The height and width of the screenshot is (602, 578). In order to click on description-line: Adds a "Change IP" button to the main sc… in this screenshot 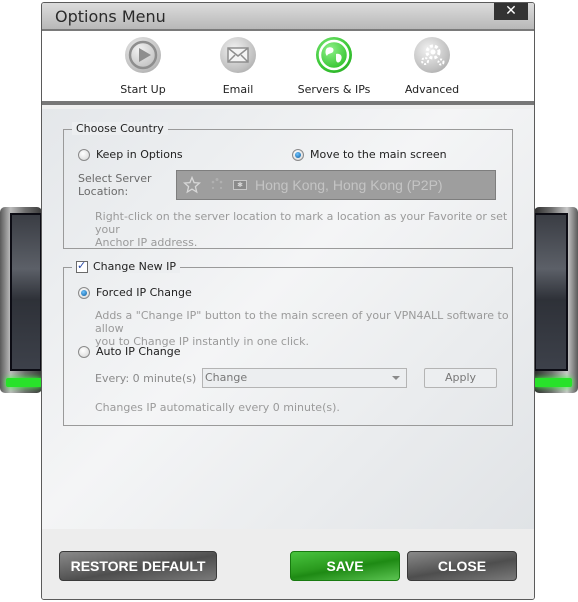, I will do `click(302, 322)`.